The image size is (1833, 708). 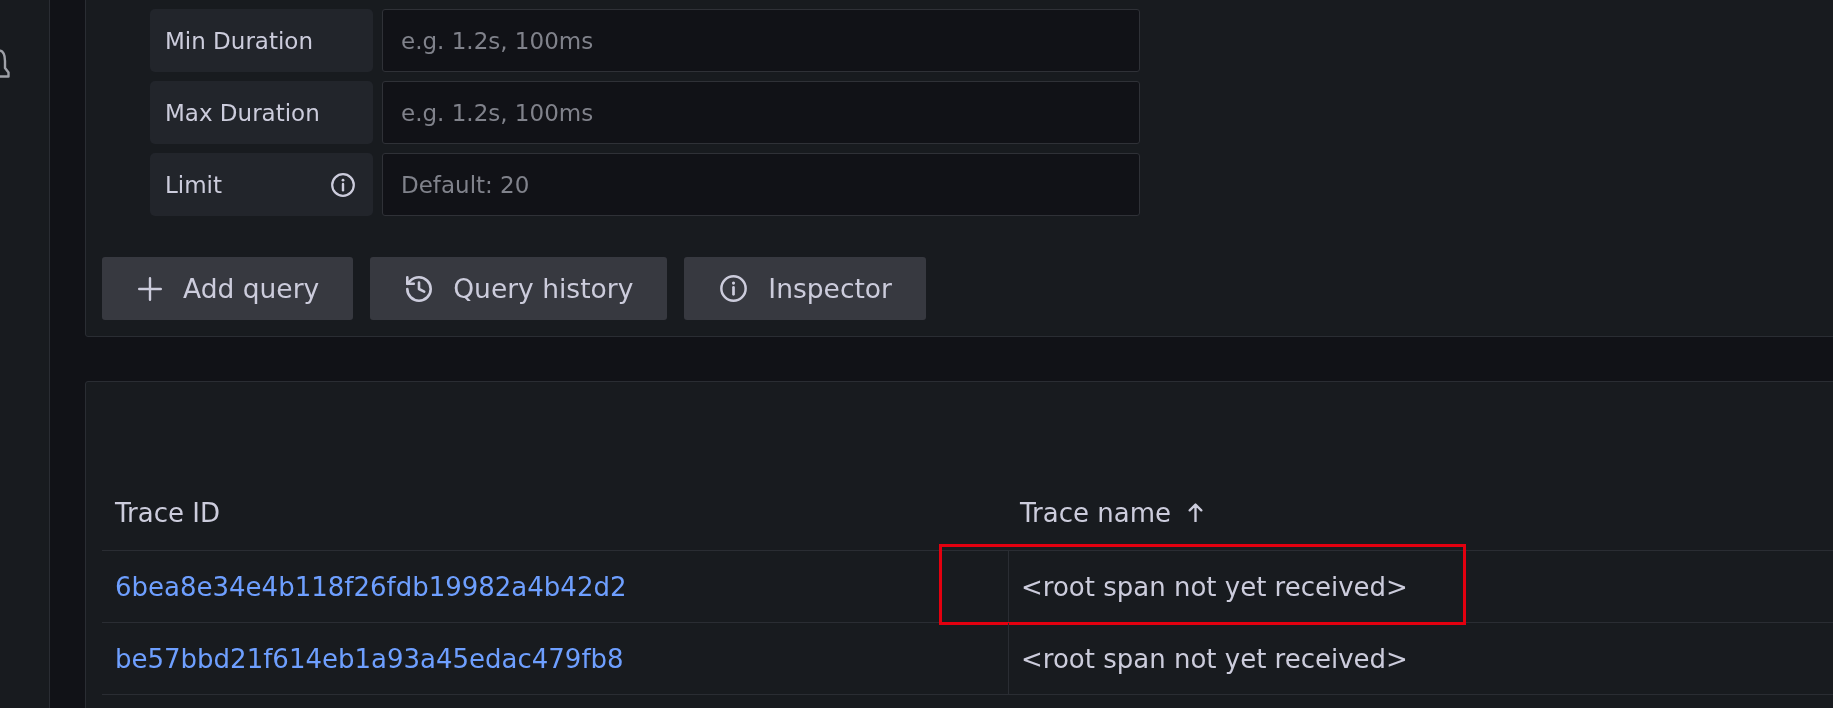 I want to click on inspector-button: Inspector, so click(x=805, y=288).